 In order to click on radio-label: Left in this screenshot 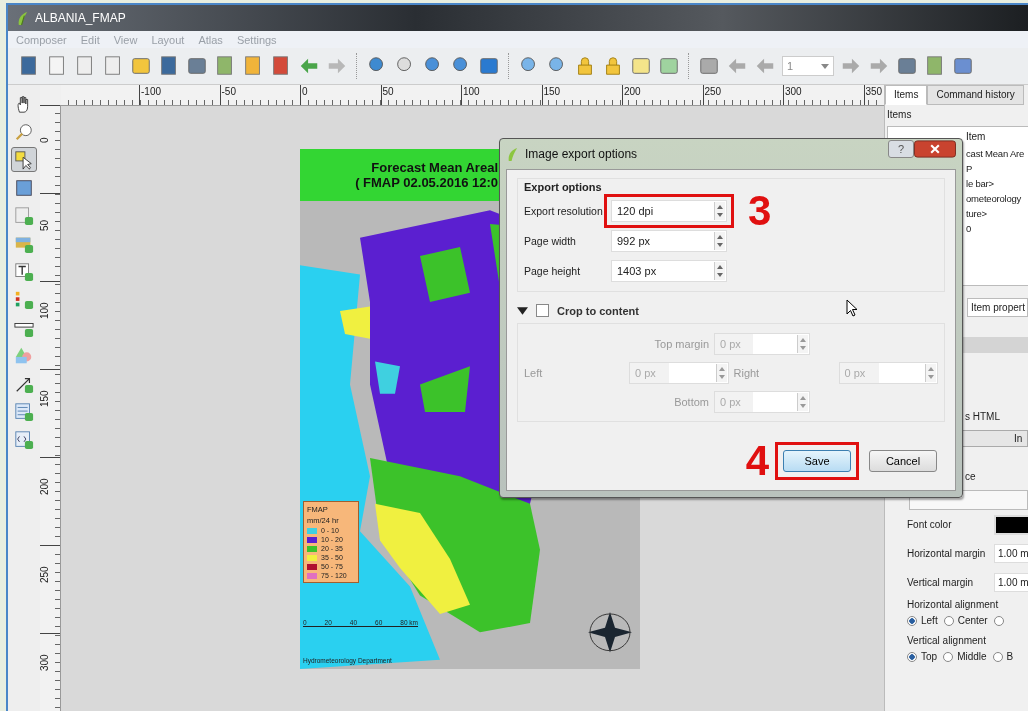, I will do `click(929, 620)`.